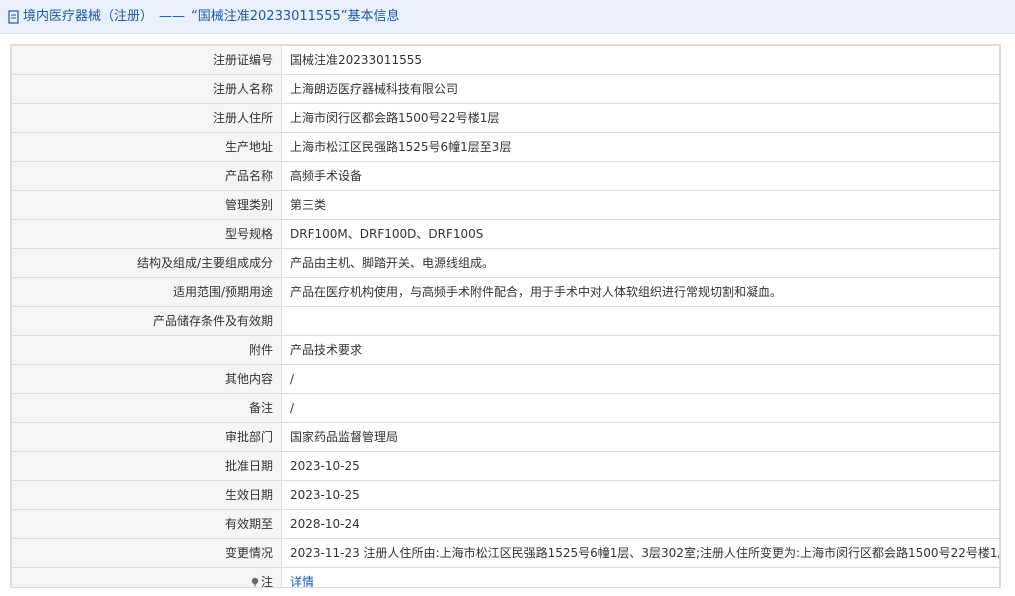 The width and height of the screenshot is (1015, 596). I want to click on table-row: 生效日期 2023-10-25, so click(505, 495).